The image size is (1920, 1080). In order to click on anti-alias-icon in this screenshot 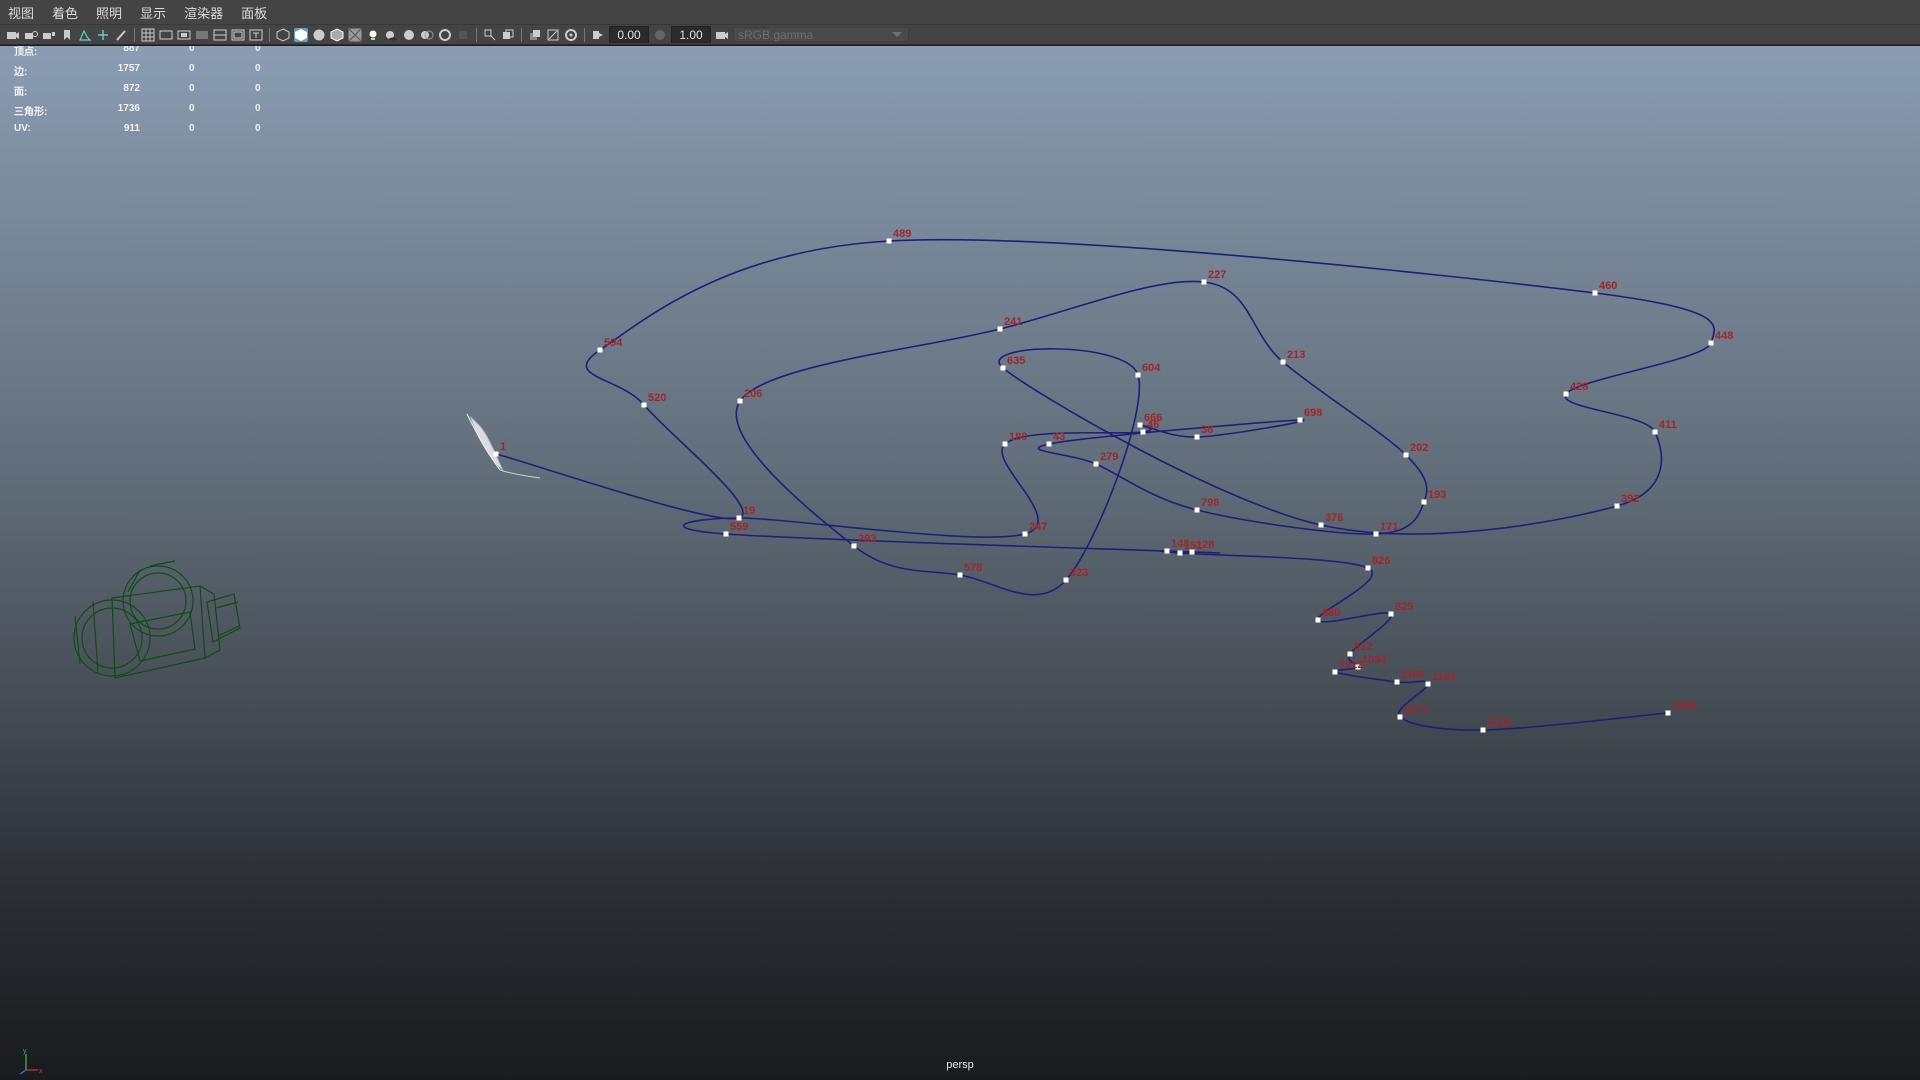, I will do `click(445, 35)`.